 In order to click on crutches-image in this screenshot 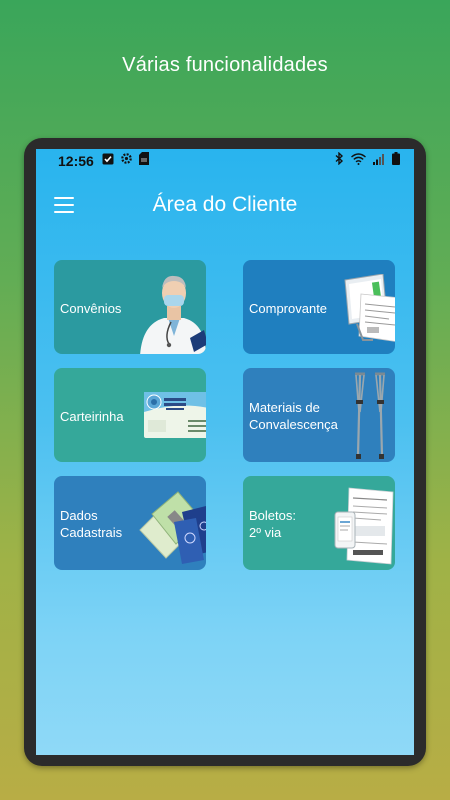, I will do `click(371, 417)`.